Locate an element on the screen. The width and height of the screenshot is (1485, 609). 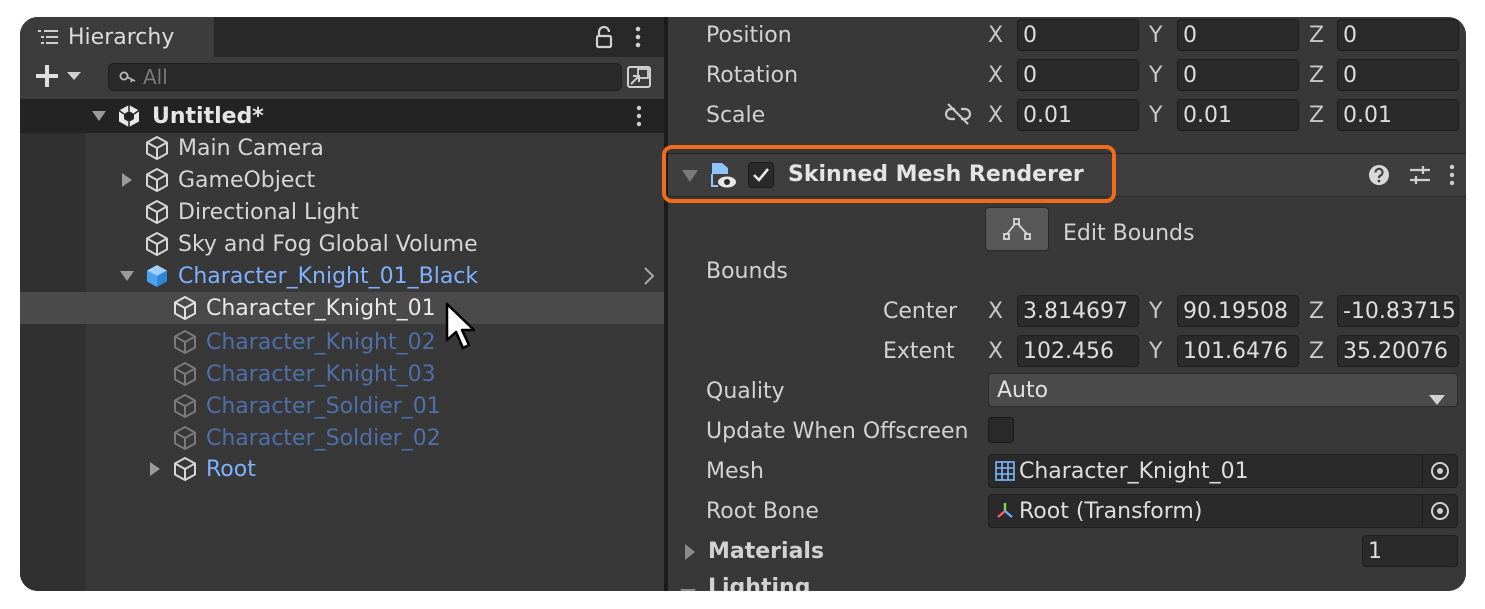
search-icon is located at coordinates (128, 77).